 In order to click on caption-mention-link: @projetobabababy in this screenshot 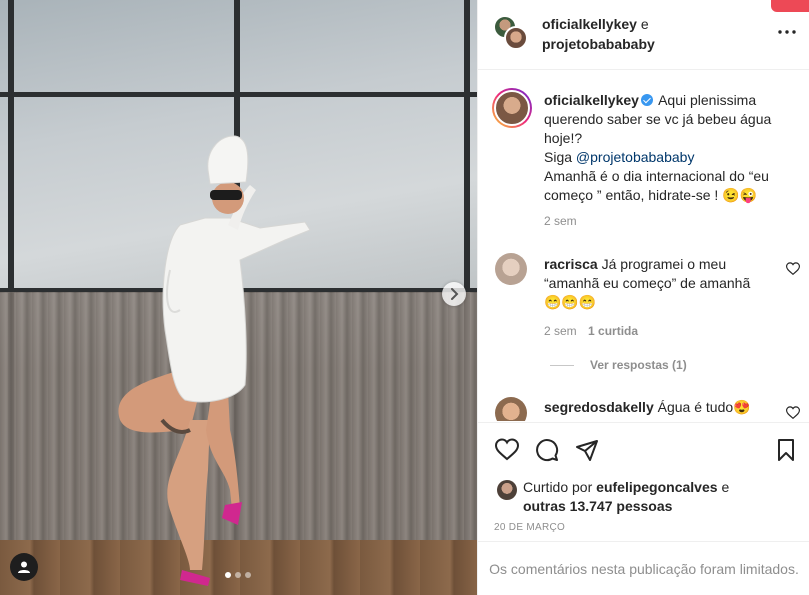, I will do `click(635, 157)`.